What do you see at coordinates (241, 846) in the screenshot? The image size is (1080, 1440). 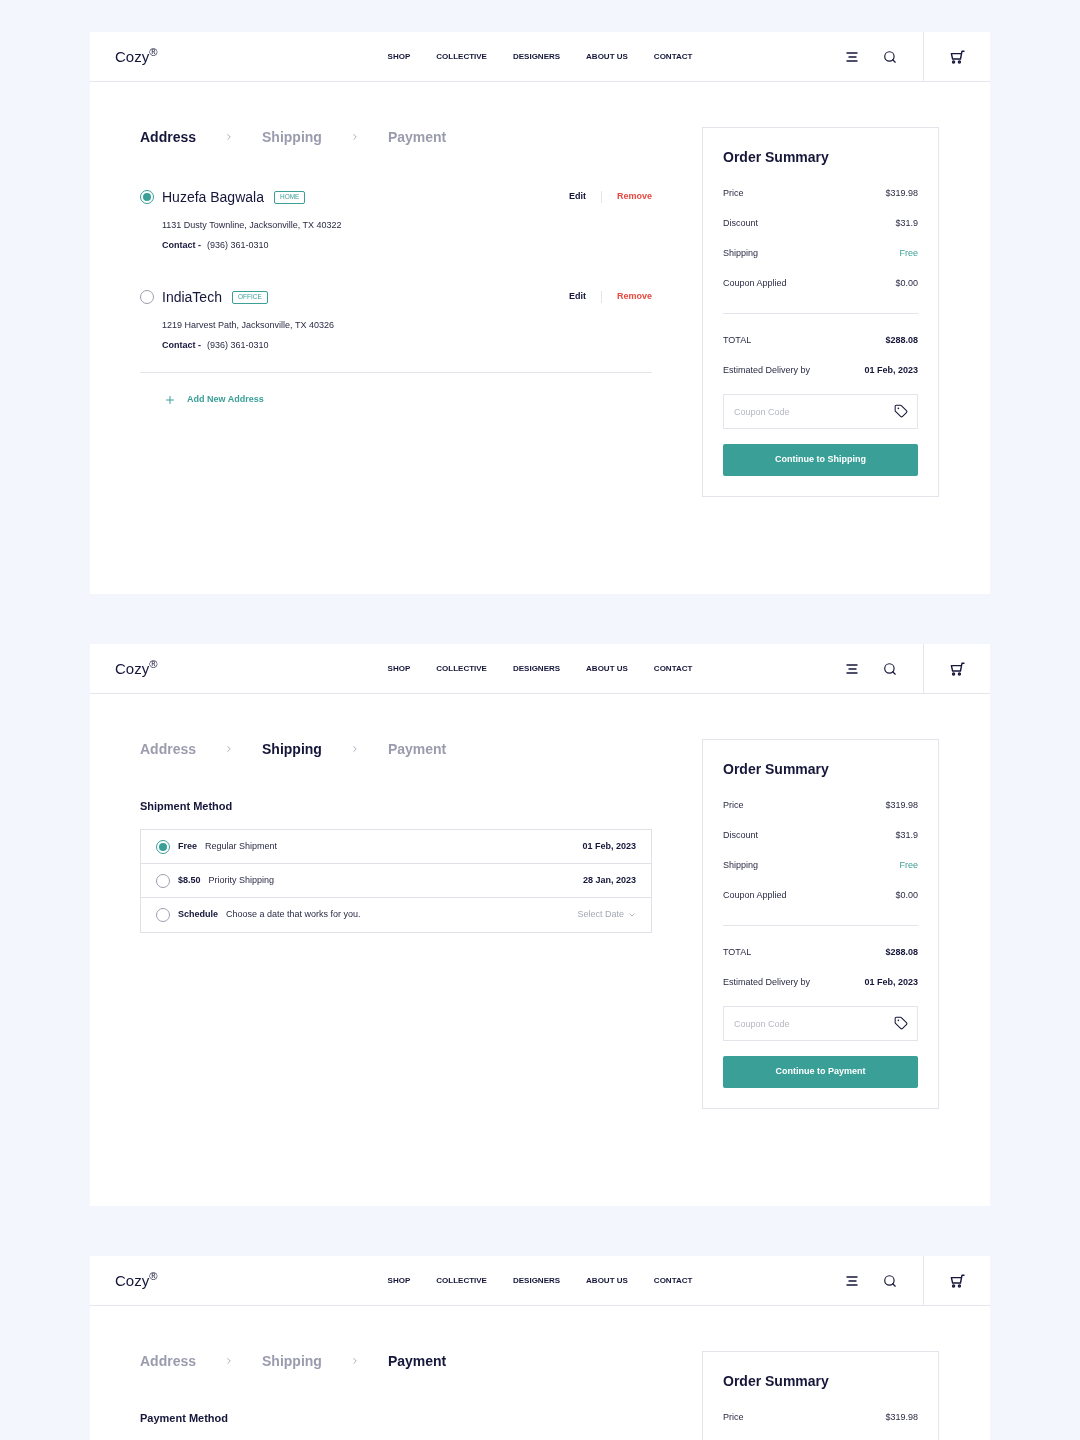 I see `shipping-description: Regular Shipment` at bounding box center [241, 846].